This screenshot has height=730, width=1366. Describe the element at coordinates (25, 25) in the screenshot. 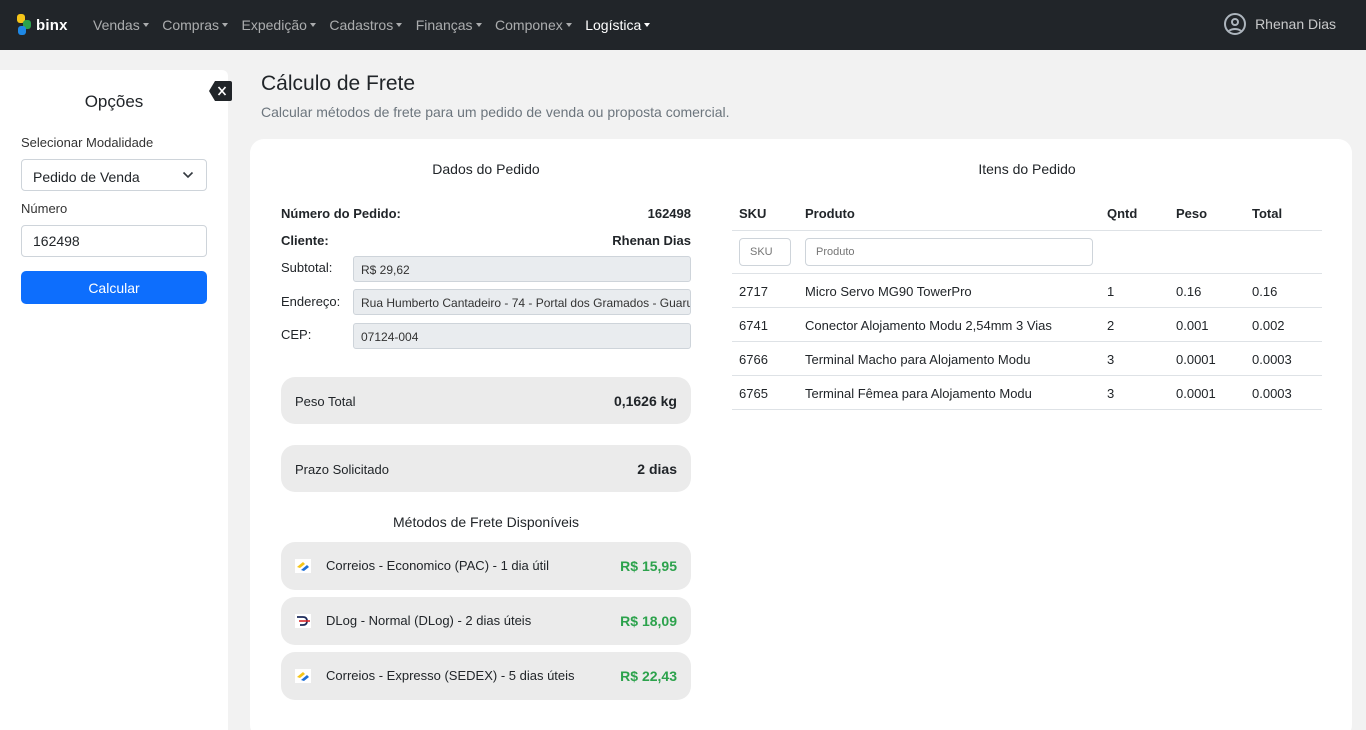

I see `binx-logo-icon` at that location.